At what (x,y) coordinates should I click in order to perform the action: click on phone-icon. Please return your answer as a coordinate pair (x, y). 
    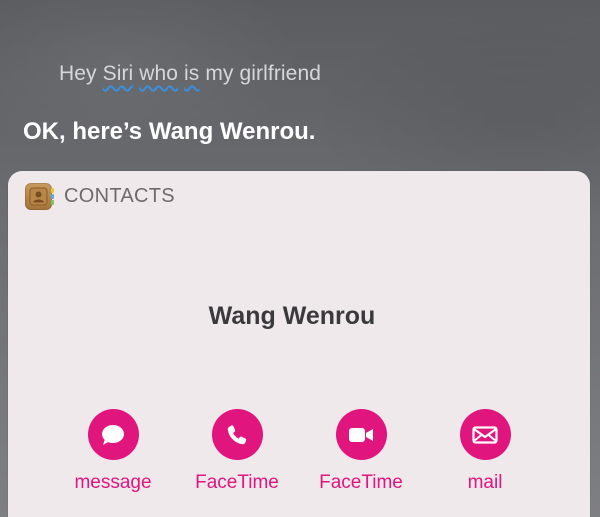
    Looking at the image, I should click on (237, 434).